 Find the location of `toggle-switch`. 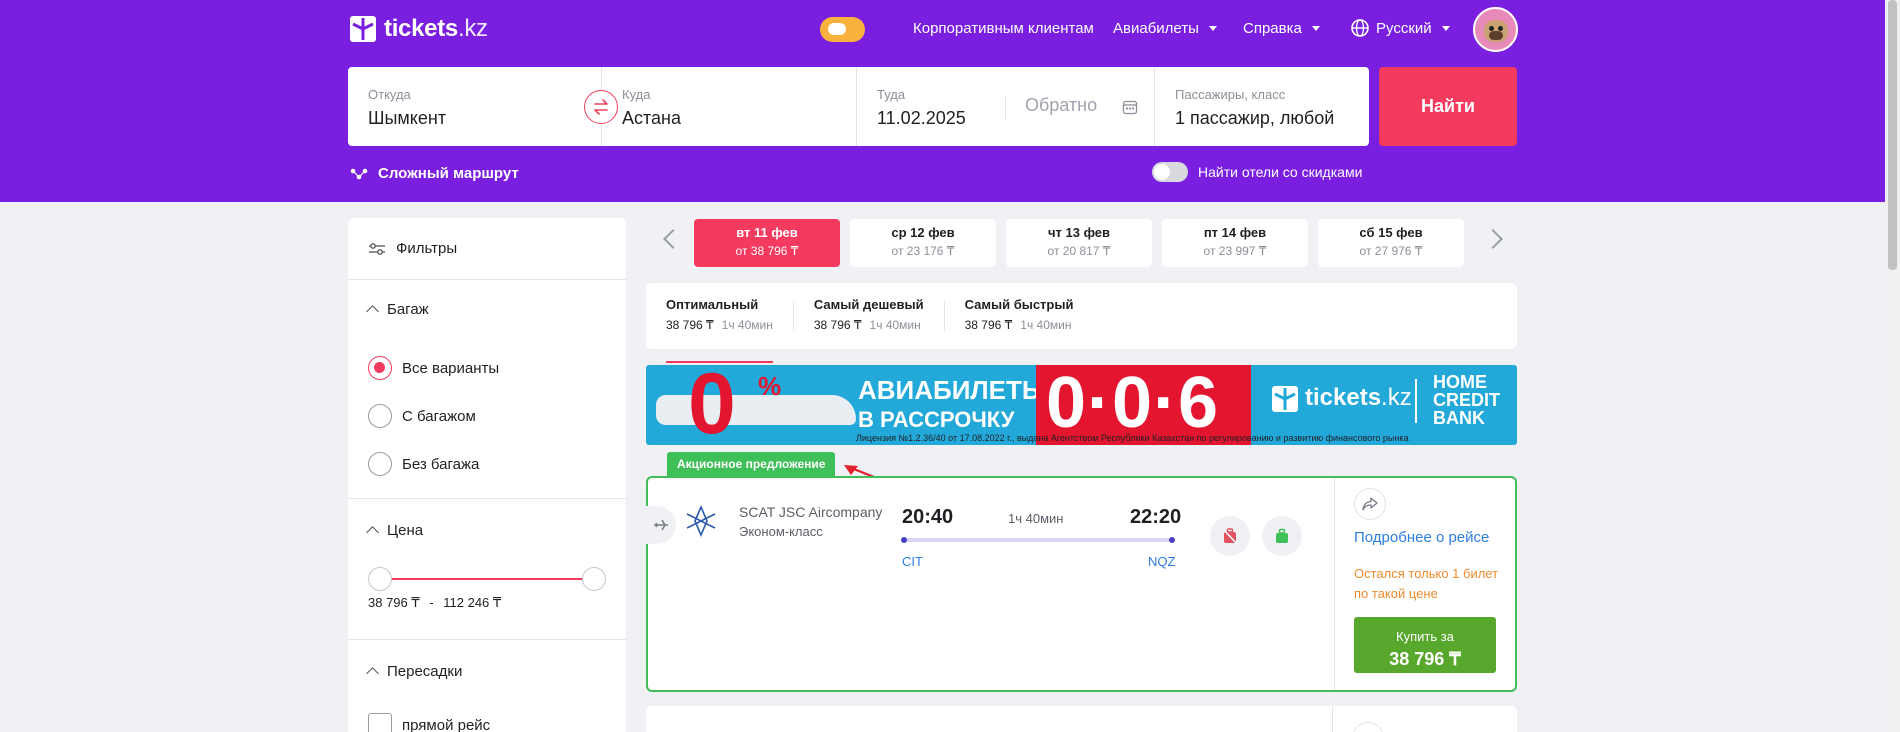

toggle-switch is located at coordinates (1170, 172).